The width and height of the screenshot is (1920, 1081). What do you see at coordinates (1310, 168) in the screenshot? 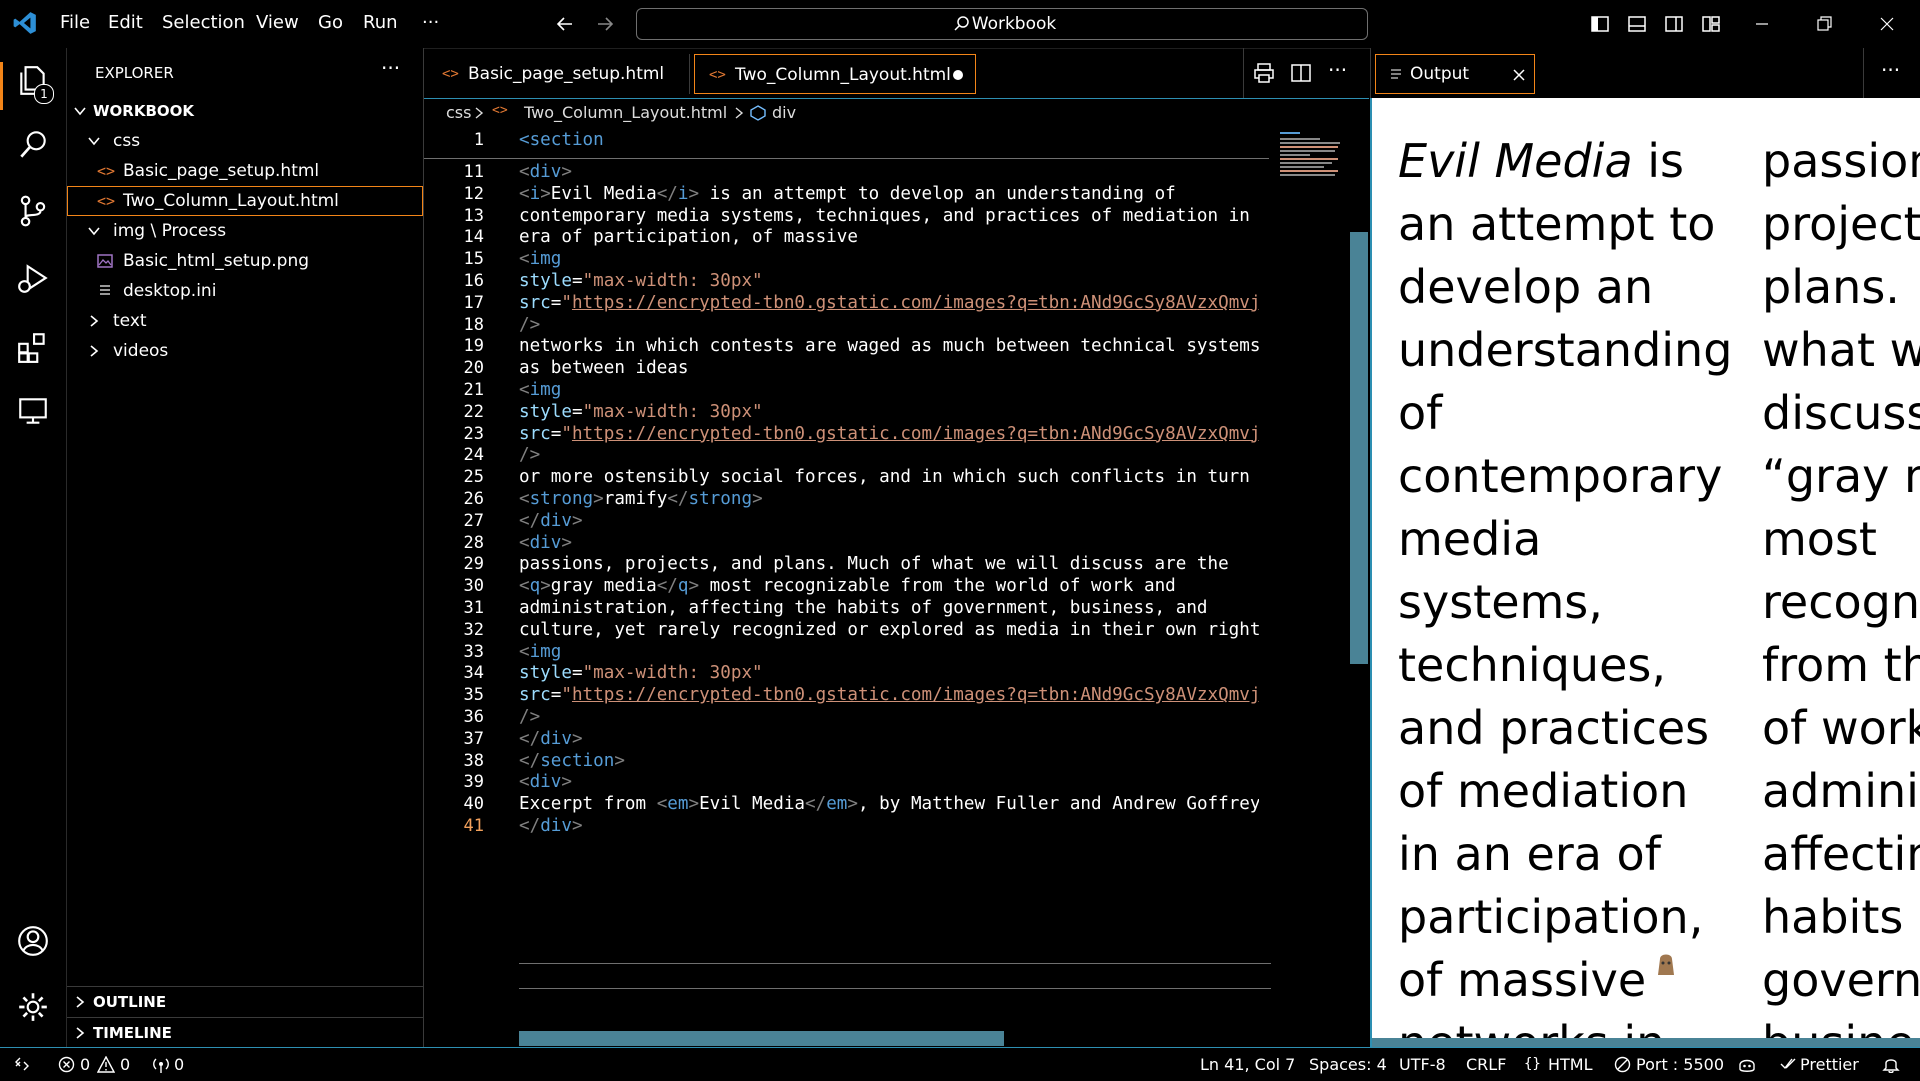
I see `minimap` at bounding box center [1310, 168].